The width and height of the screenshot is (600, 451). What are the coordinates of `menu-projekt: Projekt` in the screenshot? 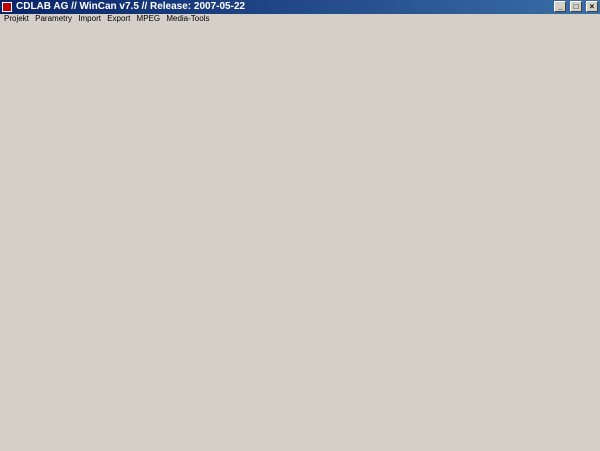 It's located at (16, 19).